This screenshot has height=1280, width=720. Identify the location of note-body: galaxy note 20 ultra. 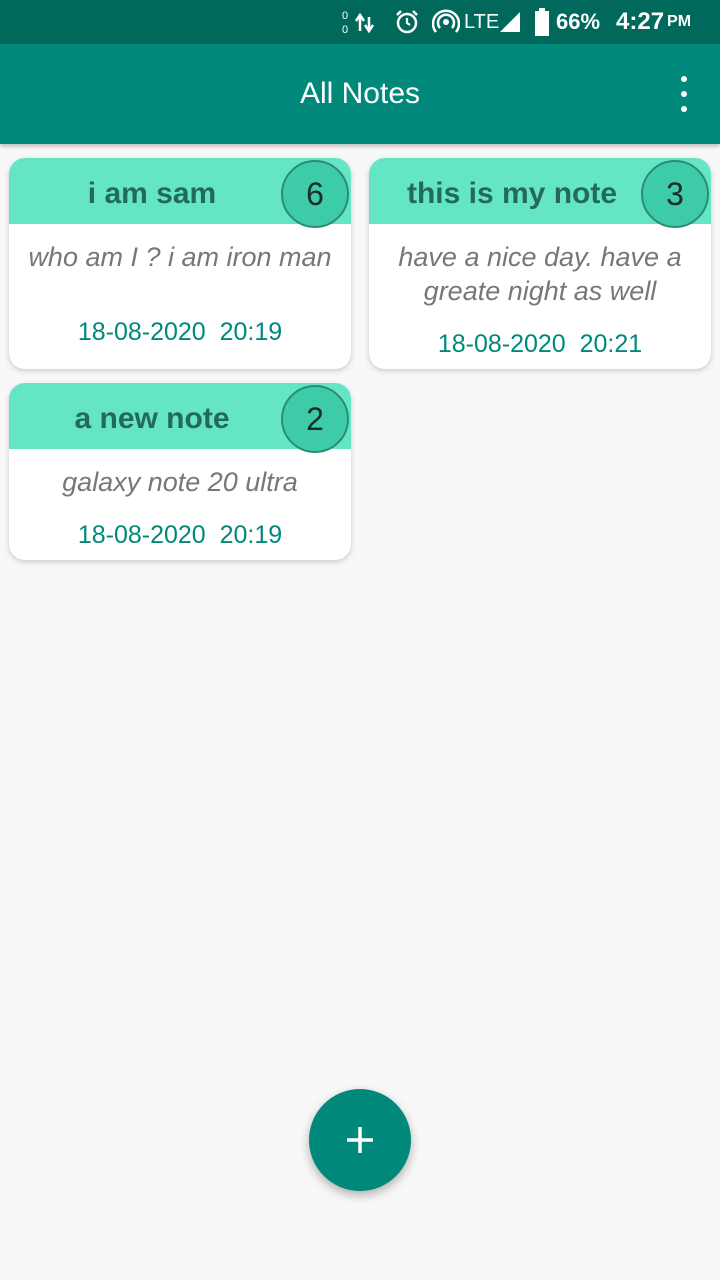
(180, 482).